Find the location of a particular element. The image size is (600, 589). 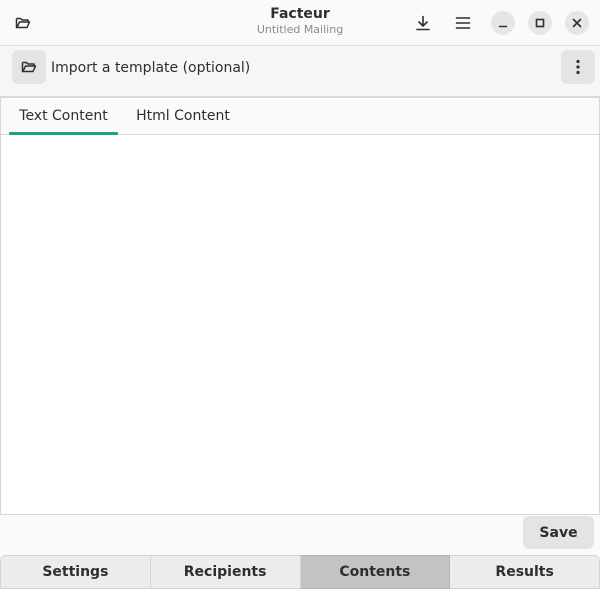

minimize-button is located at coordinates (503, 23).